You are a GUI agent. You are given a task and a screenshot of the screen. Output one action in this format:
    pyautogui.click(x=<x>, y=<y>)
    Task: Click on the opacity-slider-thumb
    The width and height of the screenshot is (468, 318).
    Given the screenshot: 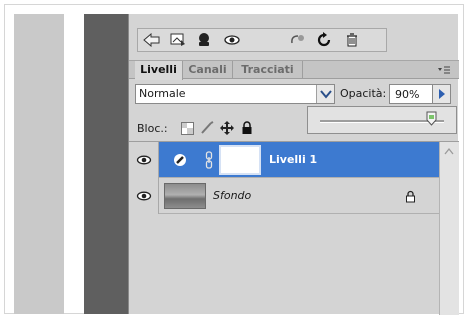 What is the action you would take?
    pyautogui.click(x=431, y=118)
    